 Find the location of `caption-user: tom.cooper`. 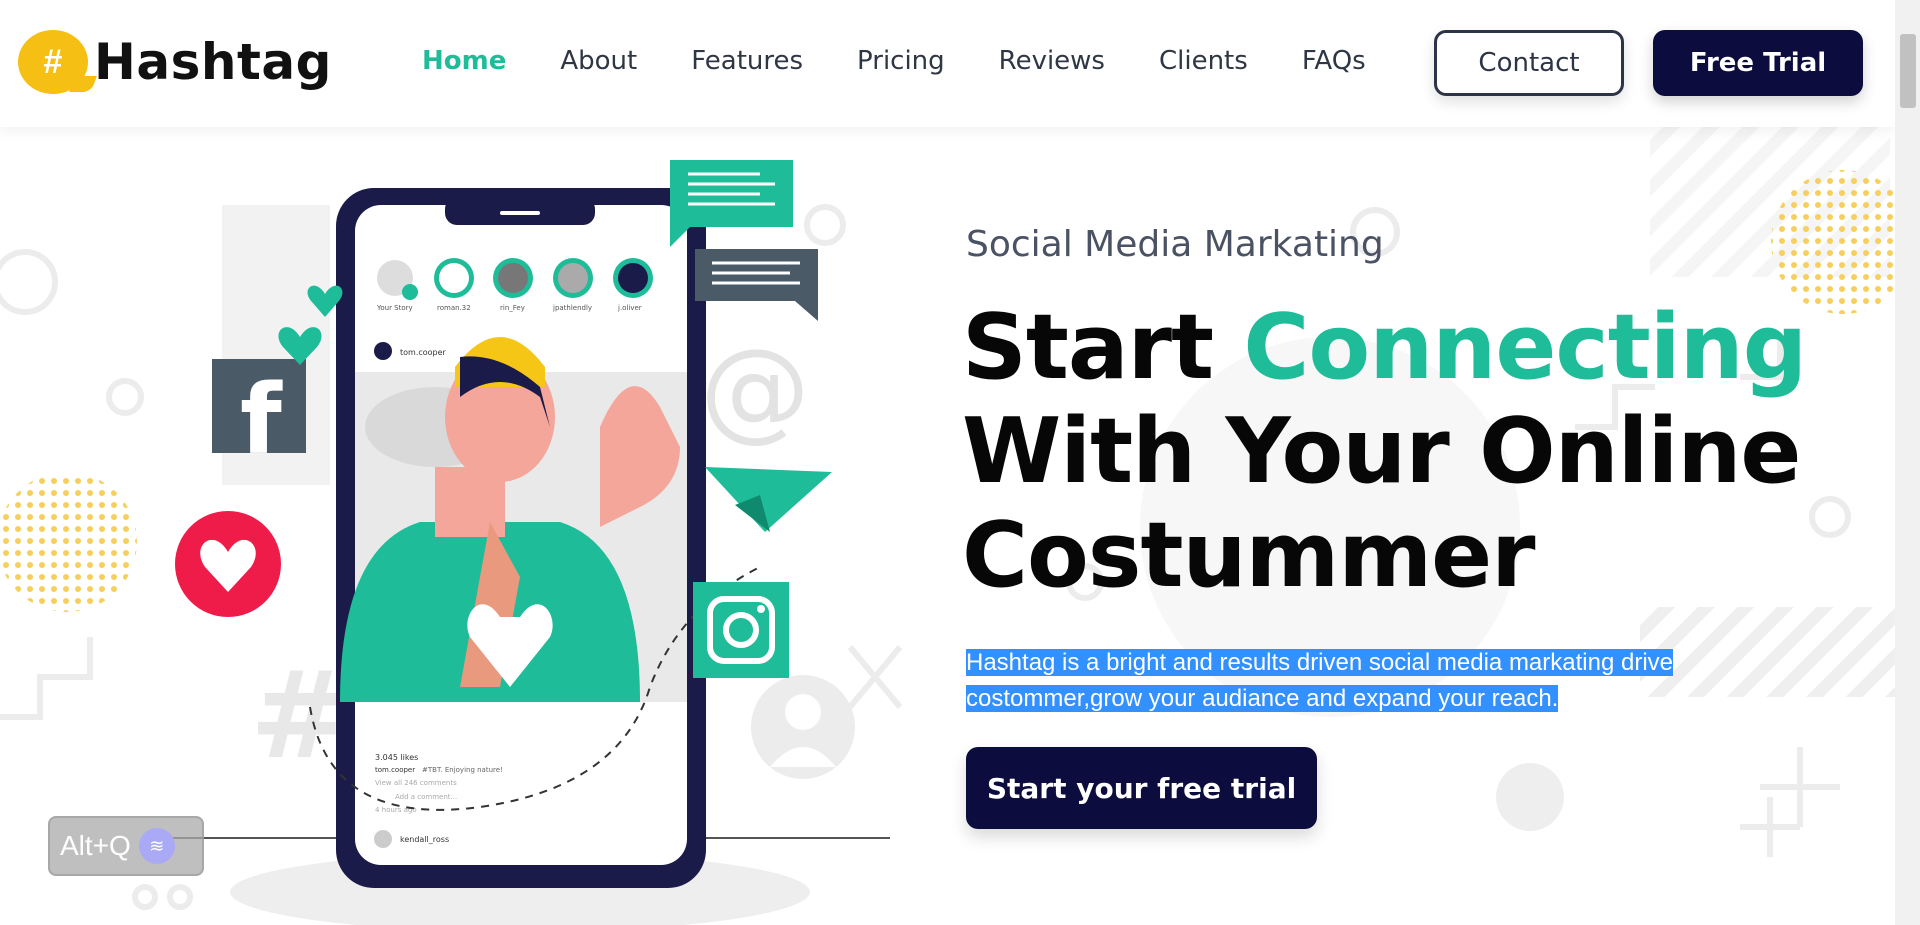

caption-user: tom.cooper is located at coordinates (395, 770).